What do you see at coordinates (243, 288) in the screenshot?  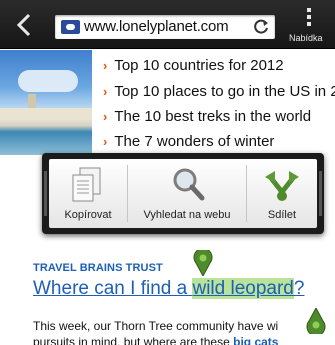 I see `selected-text: wild leopard` at bounding box center [243, 288].